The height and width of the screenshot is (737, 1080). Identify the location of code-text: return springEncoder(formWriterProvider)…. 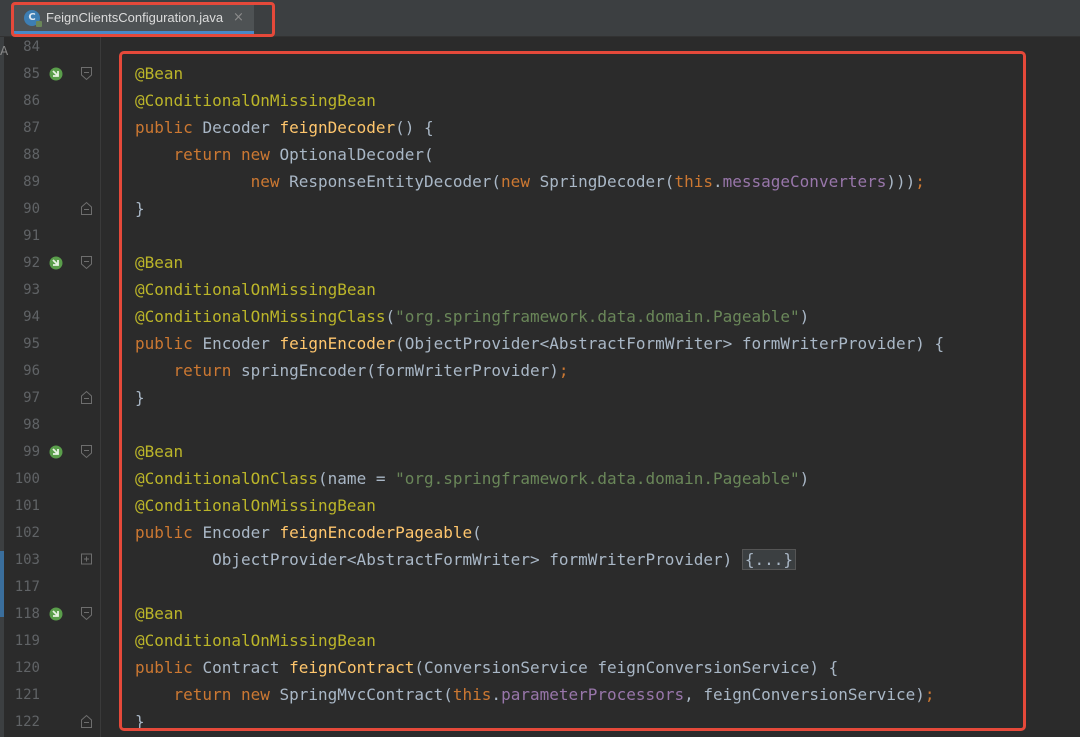
(352, 370).